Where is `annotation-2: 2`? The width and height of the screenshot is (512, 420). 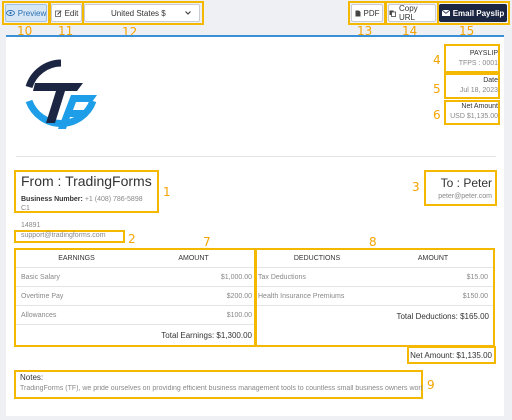 annotation-2: 2 is located at coordinates (132, 239).